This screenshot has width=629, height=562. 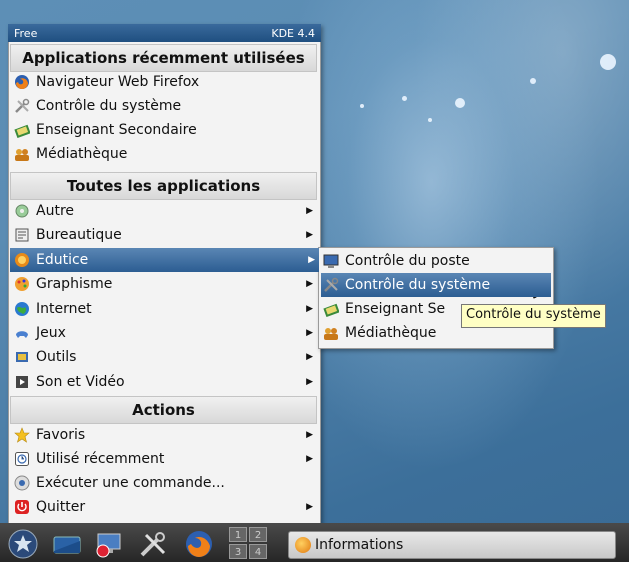 What do you see at coordinates (164, 507) in the screenshot?
I see `action-quitter: Quitter ▶` at bounding box center [164, 507].